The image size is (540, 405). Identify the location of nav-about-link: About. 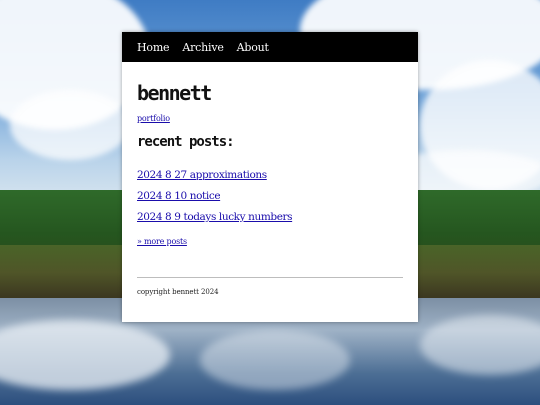
(253, 47).